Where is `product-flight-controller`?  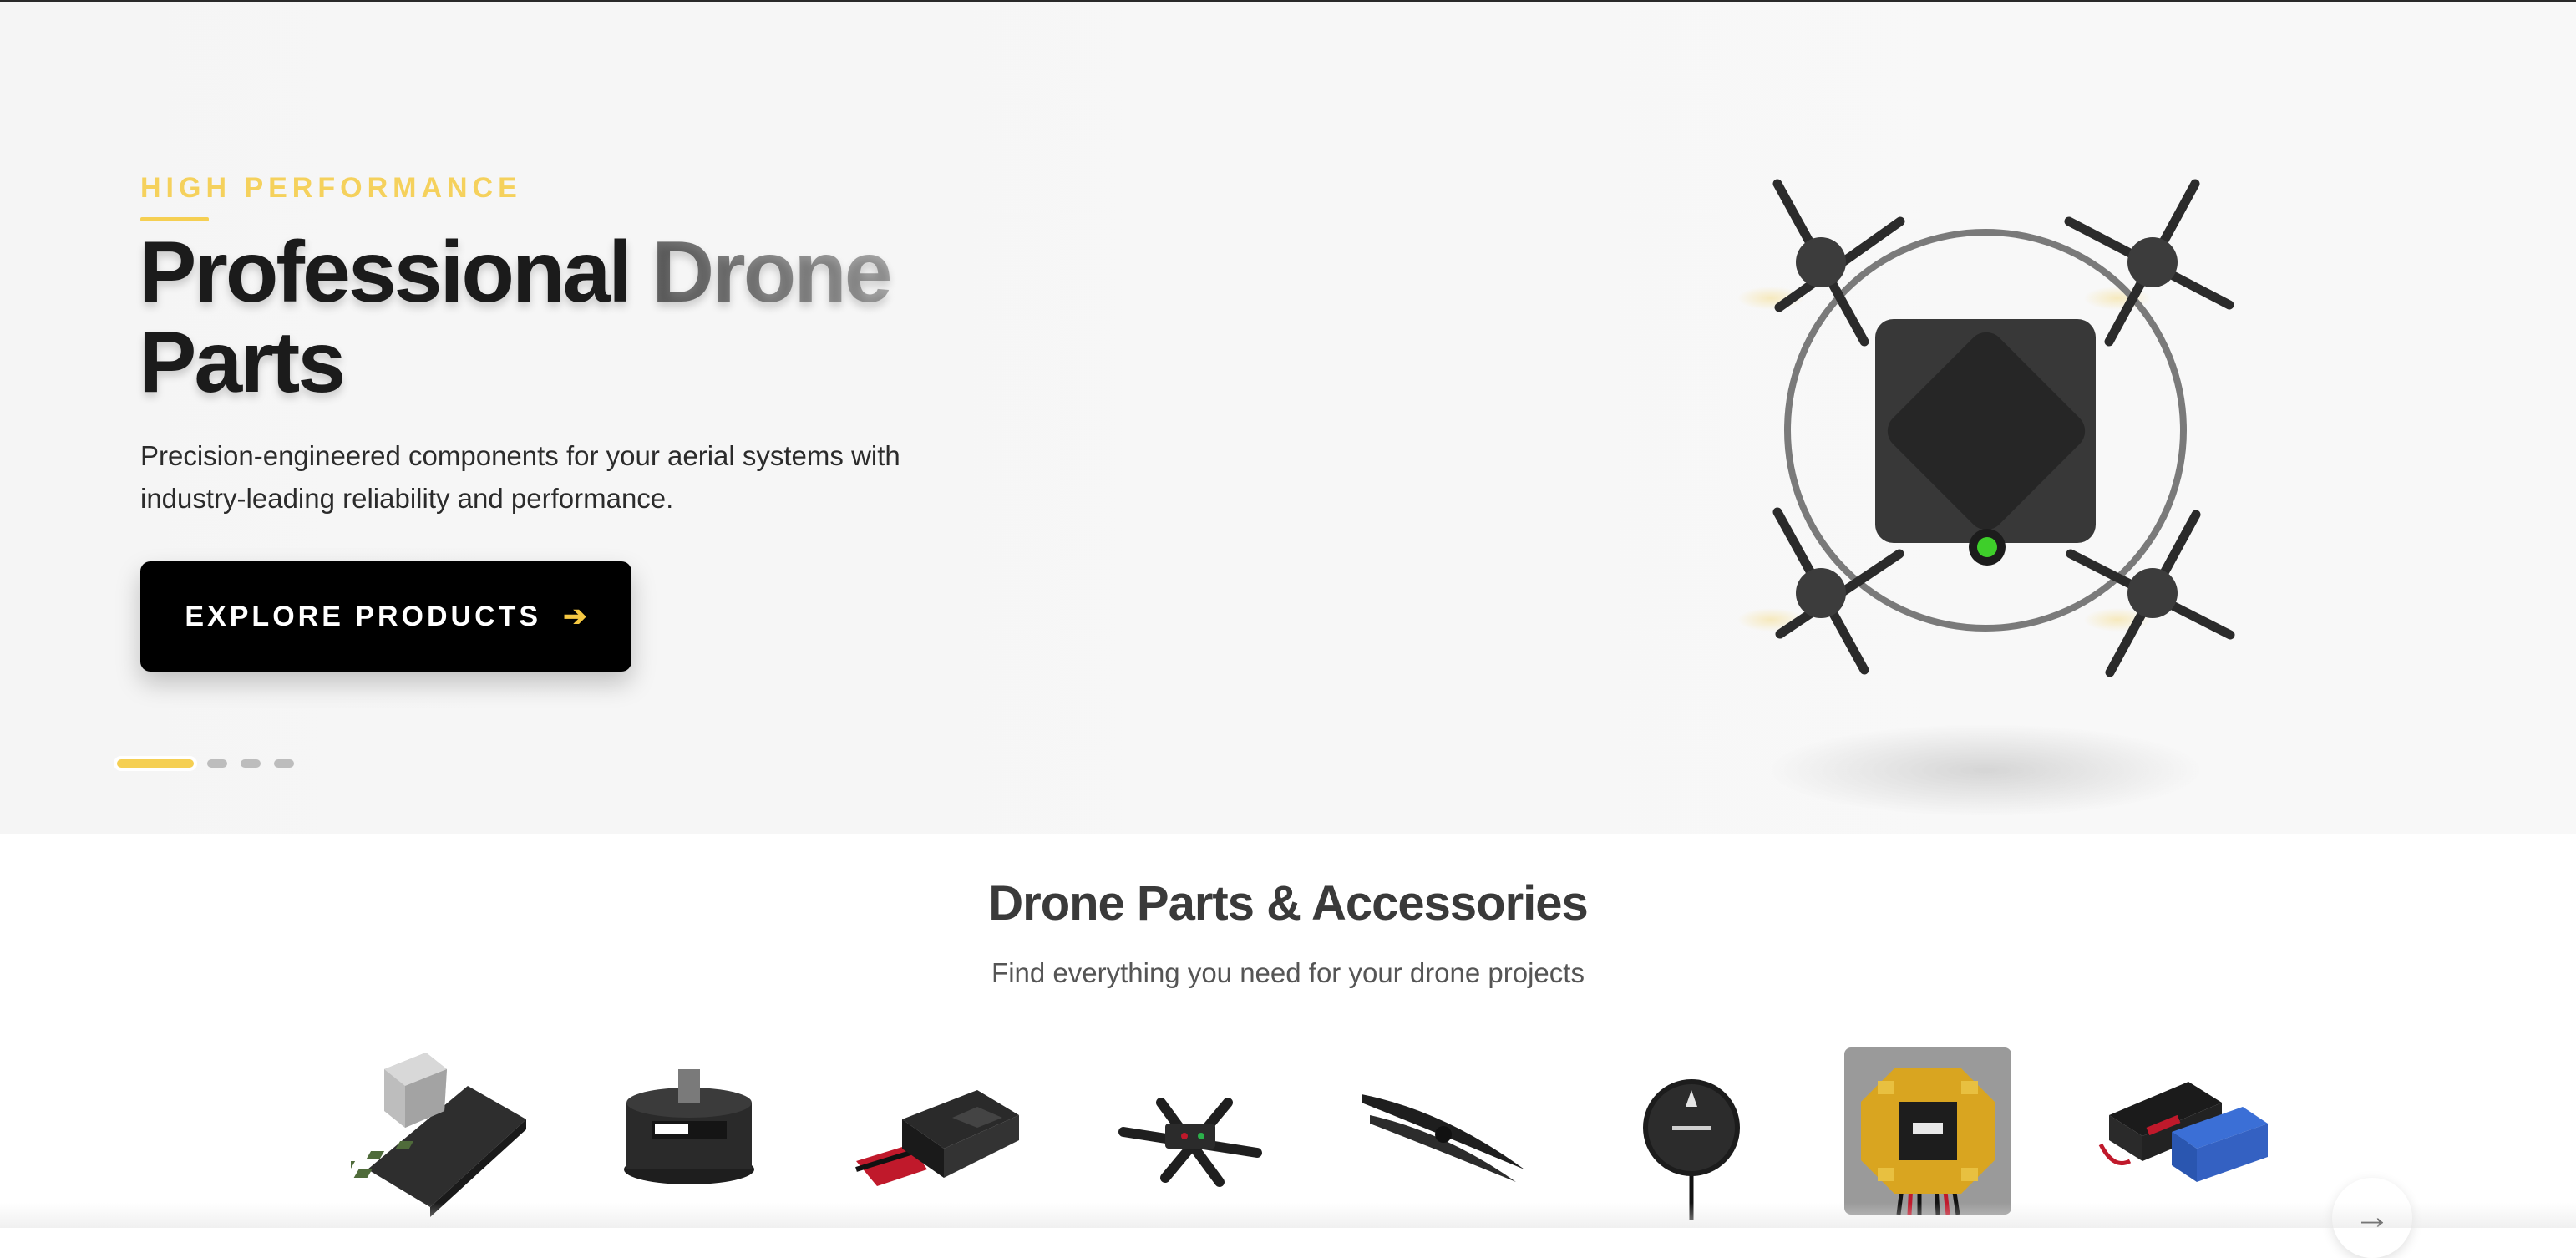 product-flight-controller is located at coordinates (439, 1132).